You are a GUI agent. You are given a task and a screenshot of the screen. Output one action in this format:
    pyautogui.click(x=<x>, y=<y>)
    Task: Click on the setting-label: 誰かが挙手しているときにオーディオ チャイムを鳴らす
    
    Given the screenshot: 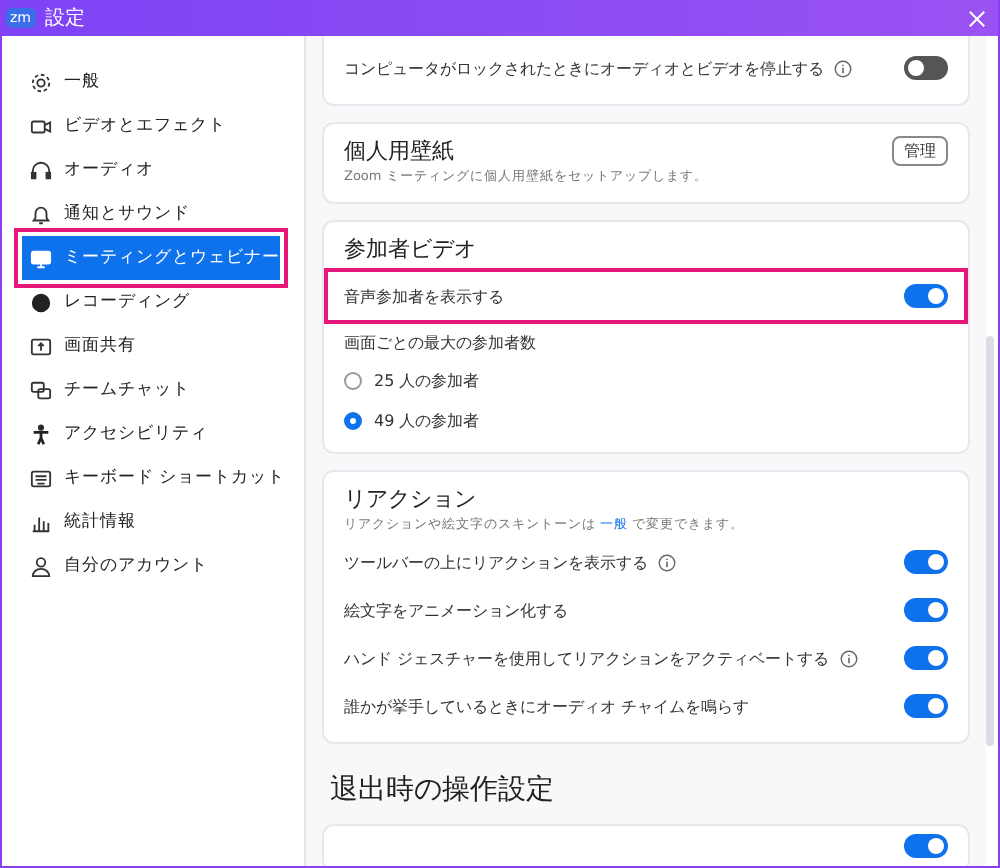 What is the action you would take?
    pyautogui.click(x=547, y=706)
    